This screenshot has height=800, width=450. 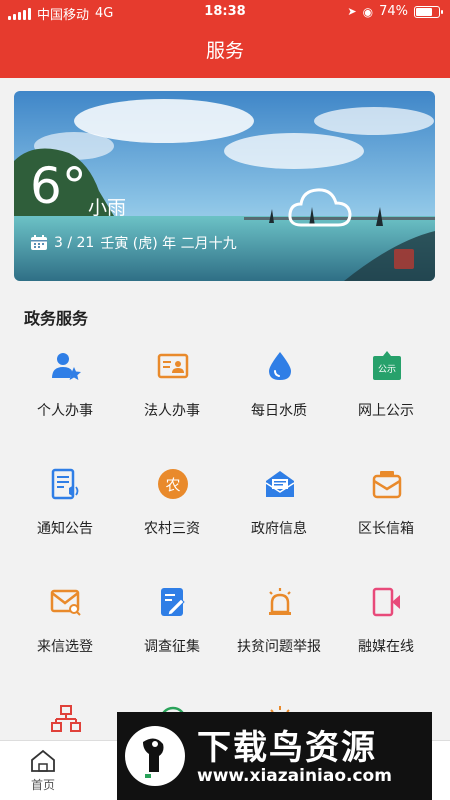 I want to click on notice-board-badge: 公示, so click(x=387, y=369).